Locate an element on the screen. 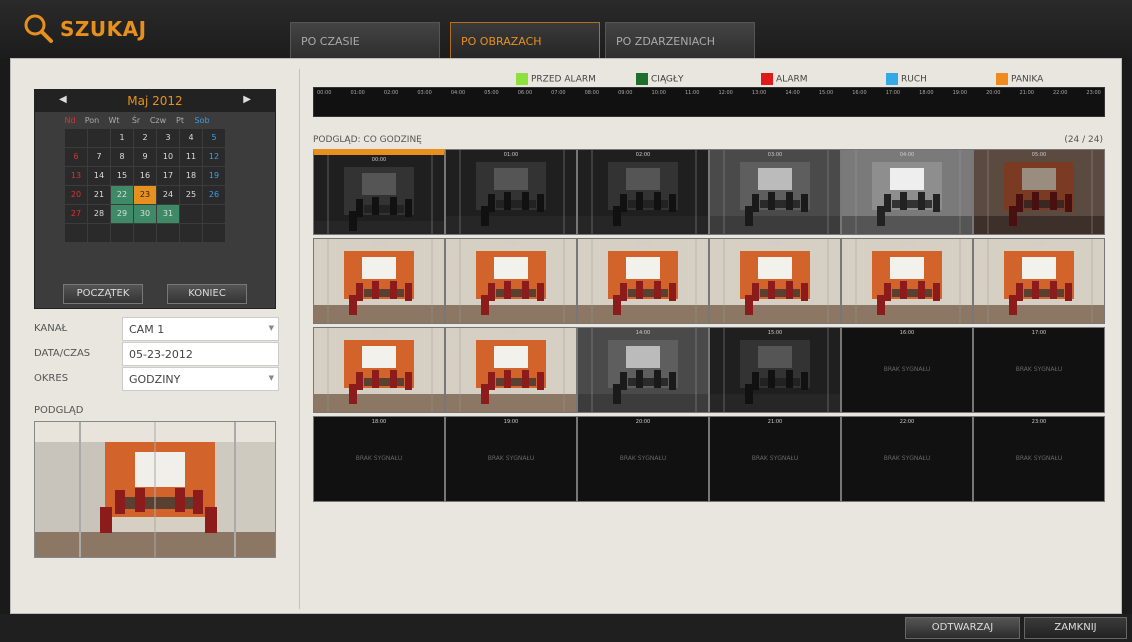 The width and height of the screenshot is (1132, 642). weekday-label: Wt is located at coordinates (114, 120).